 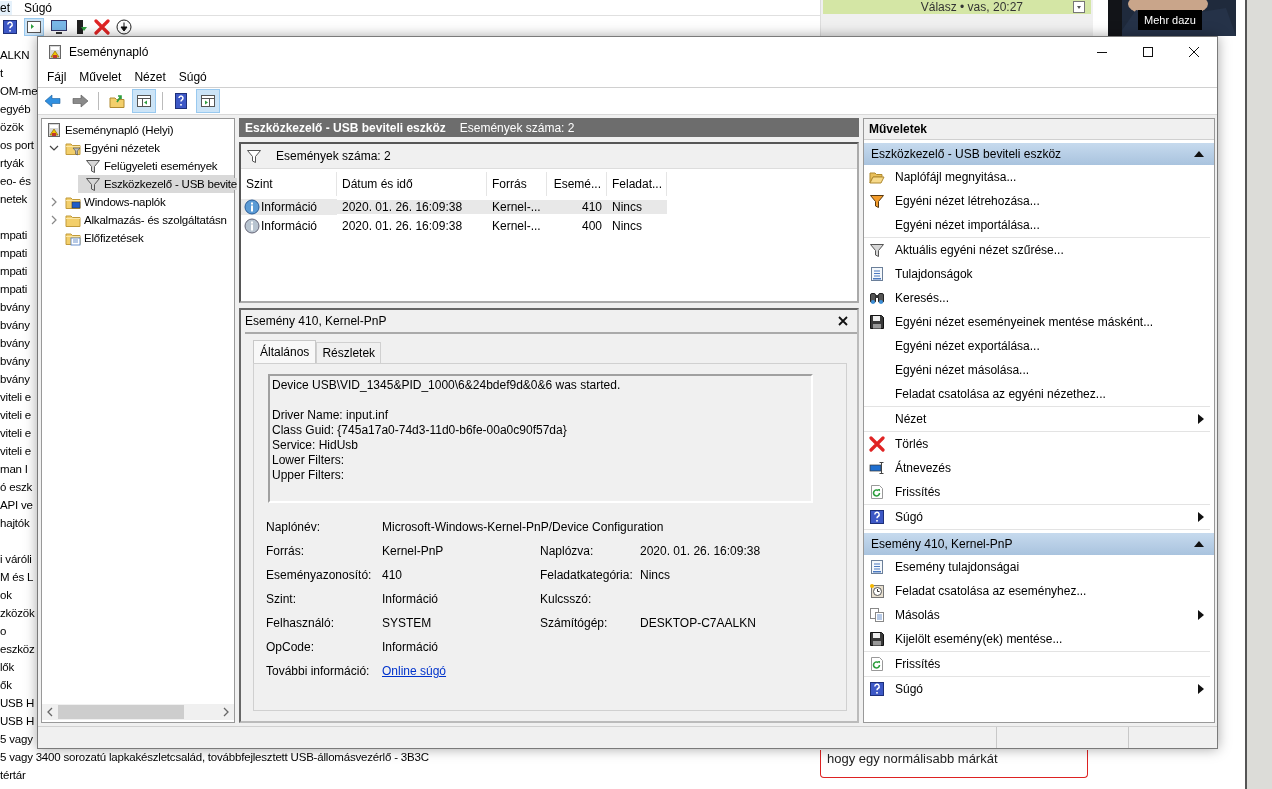 I want to click on horizontal-scrollbar, so click(x=138, y=712).